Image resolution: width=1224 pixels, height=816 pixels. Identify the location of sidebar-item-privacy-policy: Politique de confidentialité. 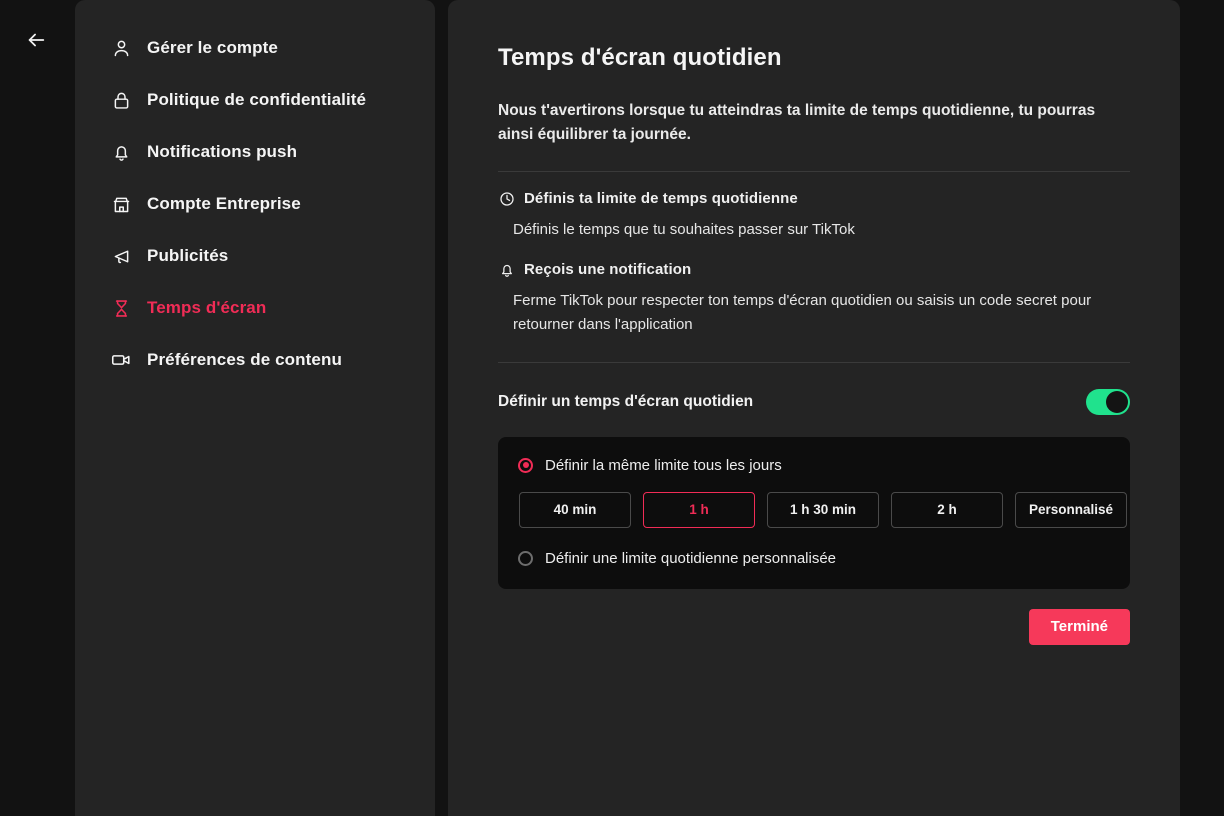
(255, 100).